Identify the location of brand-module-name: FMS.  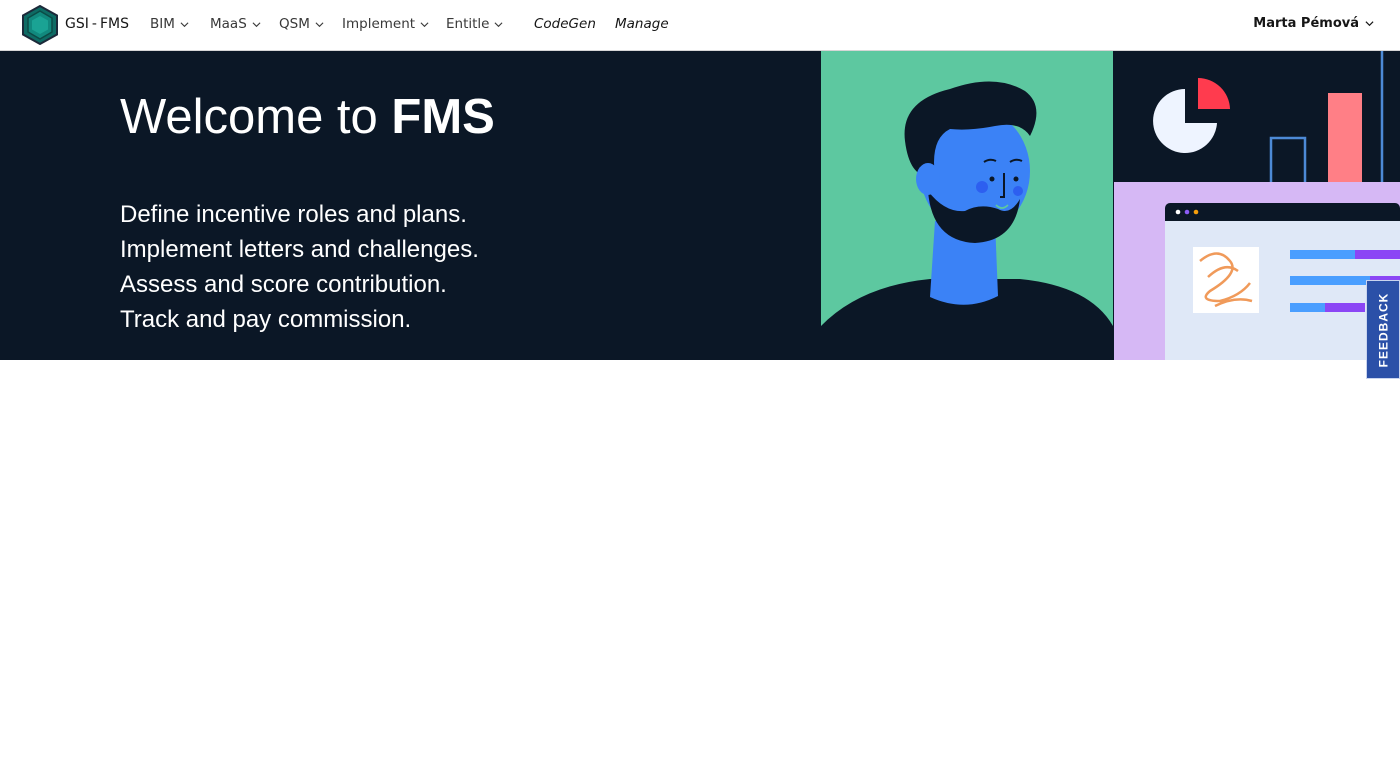
(114, 24).